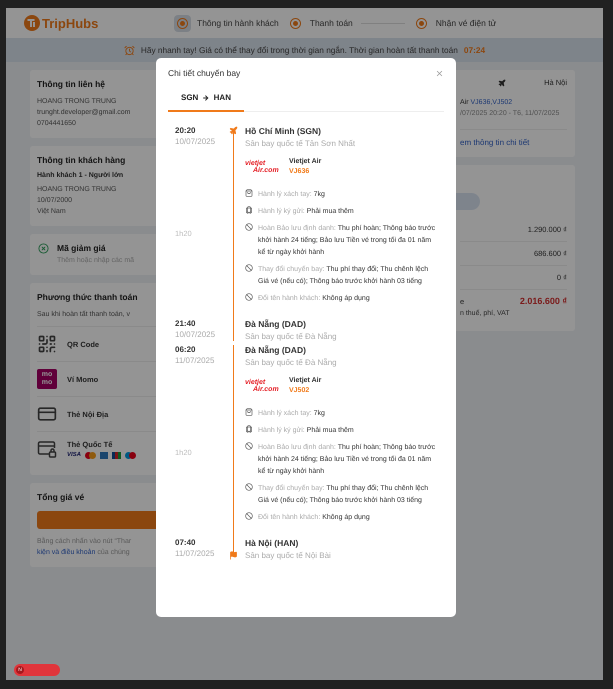 This screenshot has width=613, height=689. Describe the element at coordinates (283, 131) in the screenshot. I see `departure-city: Hồ Chí Minh (SGN)` at that location.